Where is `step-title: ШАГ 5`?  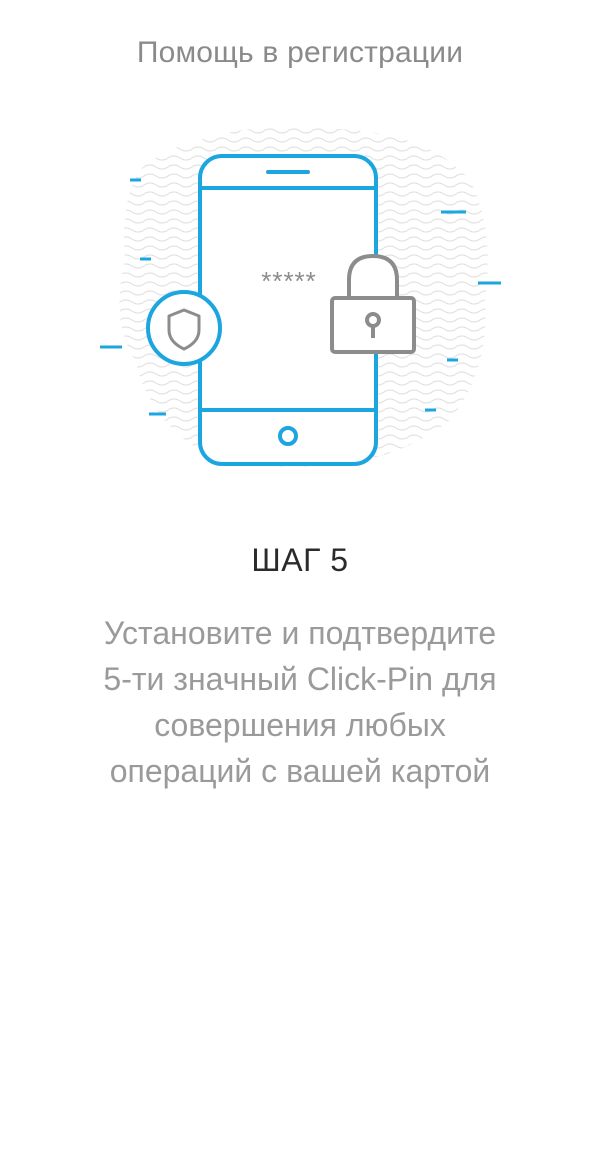 step-title: ШАГ 5 is located at coordinates (300, 560).